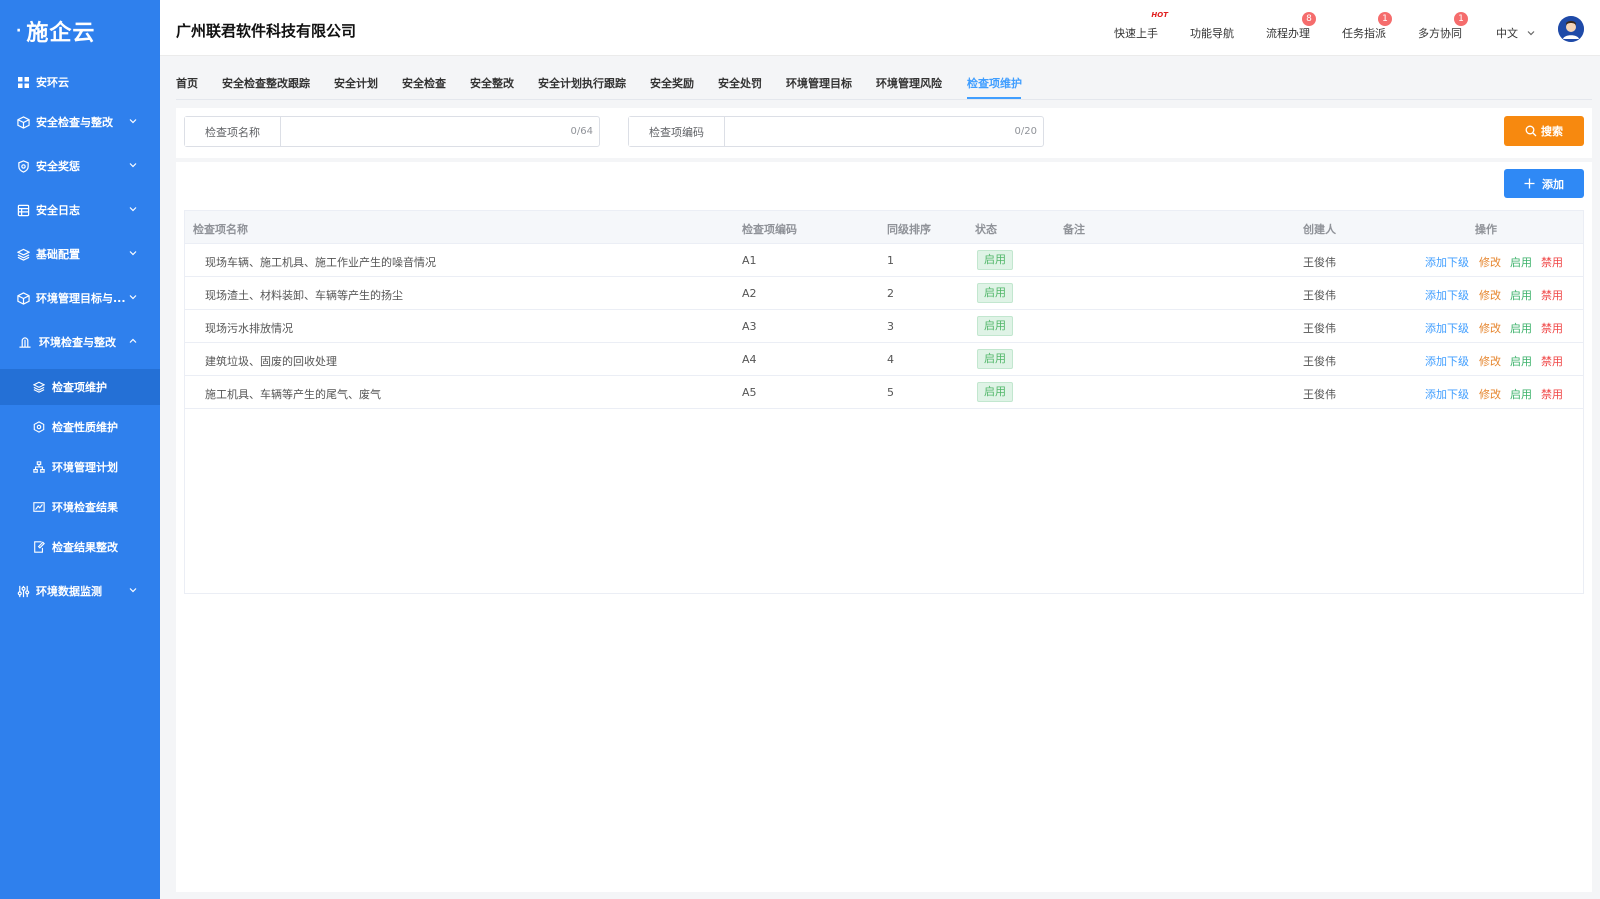  I want to click on cell-name: 现场车辆、施工机具、施工作业产生的噪音情况, so click(320, 262).